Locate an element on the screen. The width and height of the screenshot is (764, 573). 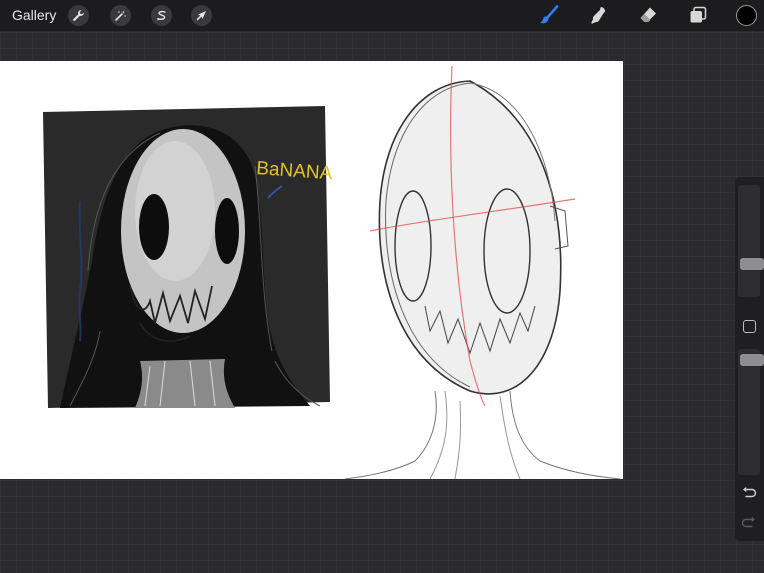
right-sidebar is located at coordinates (749, 359).